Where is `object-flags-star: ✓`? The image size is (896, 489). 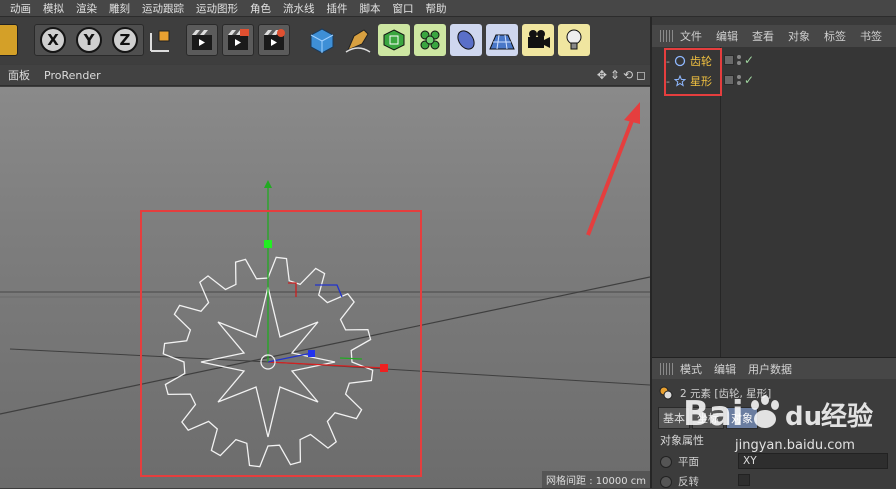
object-flags-star: ✓ is located at coordinates (739, 80).